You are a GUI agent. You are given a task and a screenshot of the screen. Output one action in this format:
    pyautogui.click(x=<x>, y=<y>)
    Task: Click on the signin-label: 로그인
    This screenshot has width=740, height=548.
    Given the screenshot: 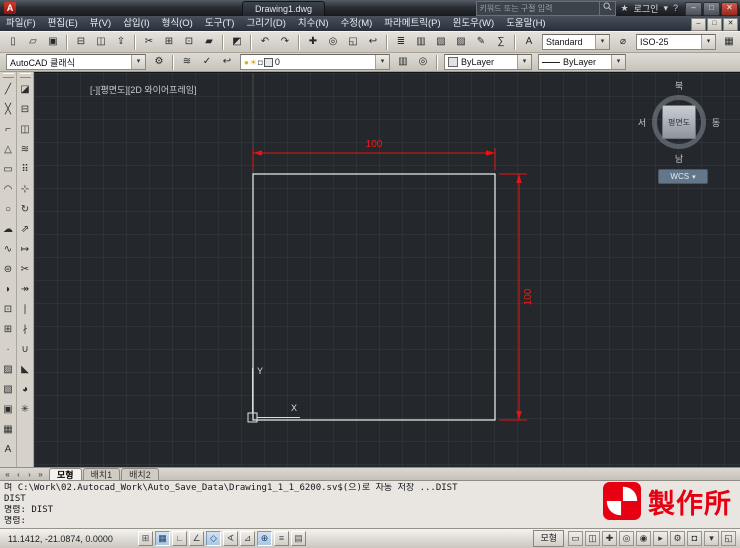 What is the action you would take?
    pyautogui.click(x=646, y=8)
    